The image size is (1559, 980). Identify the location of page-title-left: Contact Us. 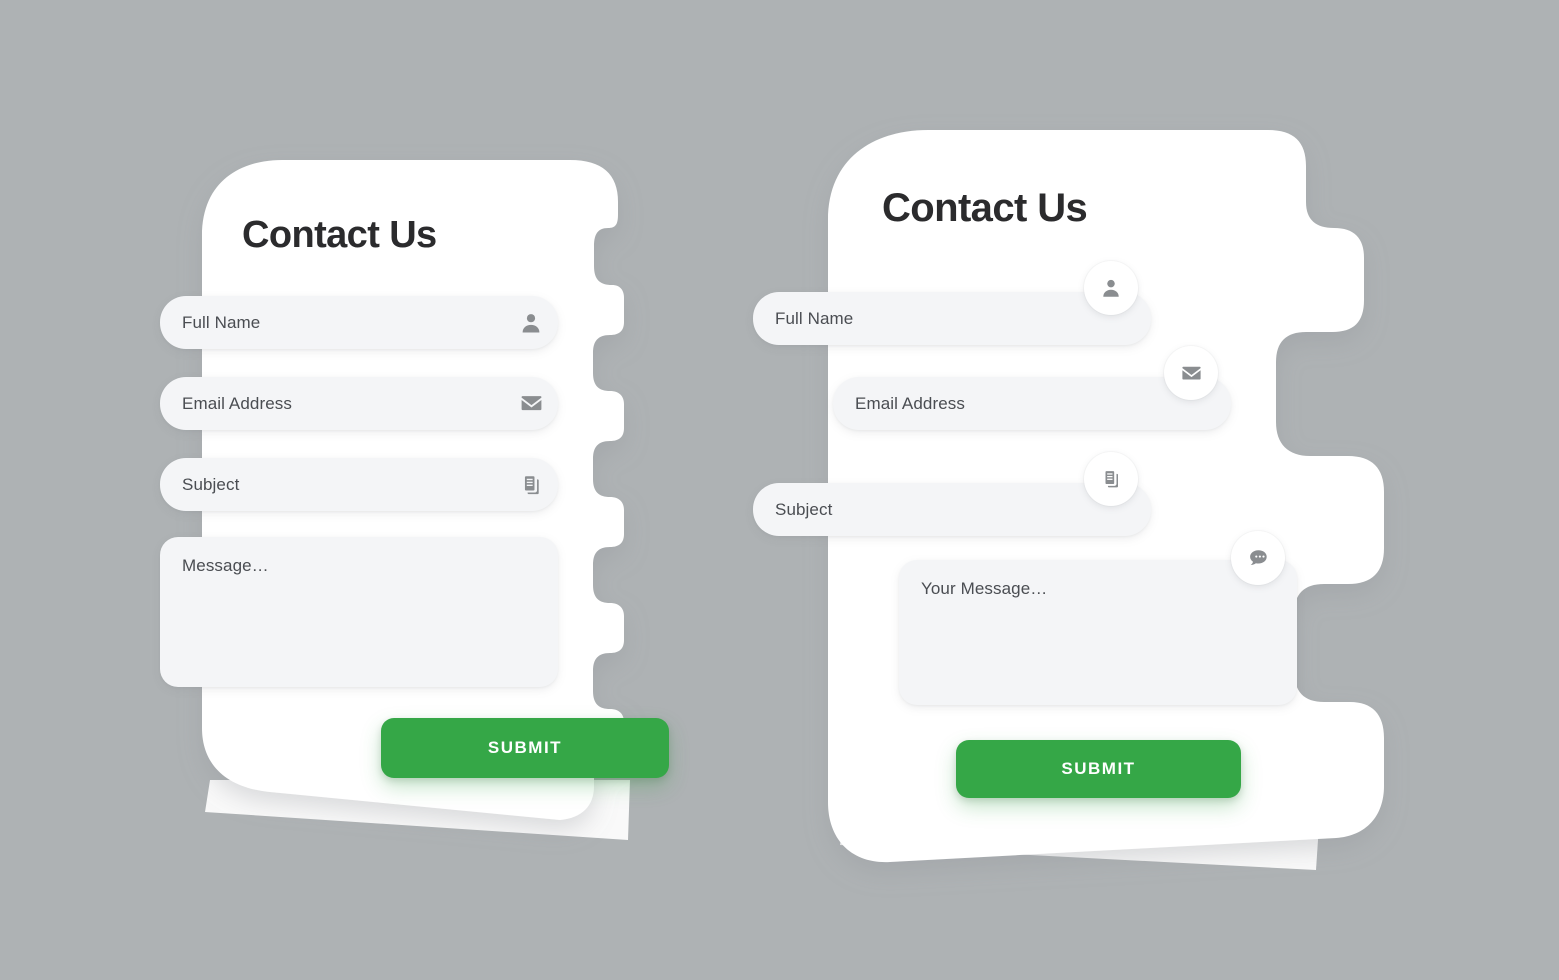
(339, 235).